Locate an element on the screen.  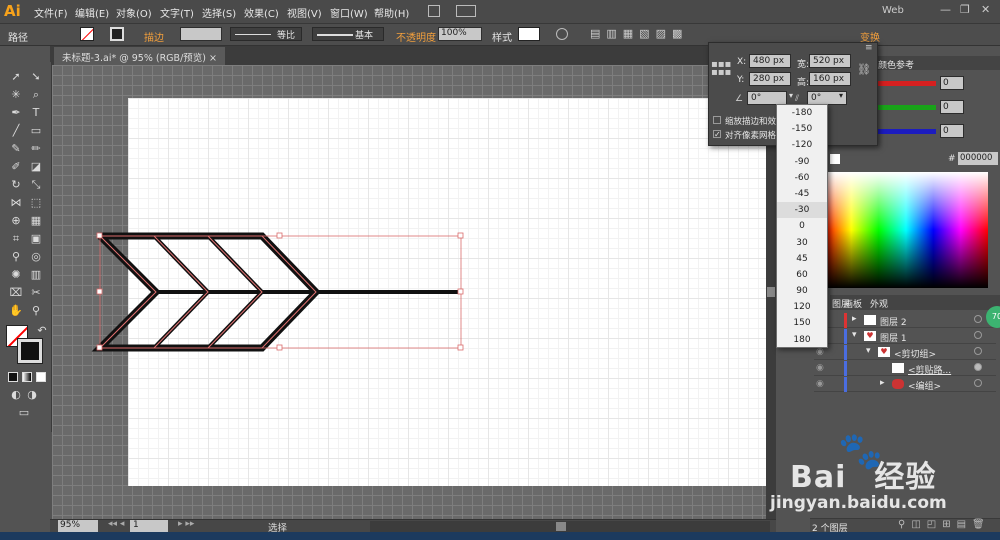
arrow-fletching is located at coordinates (276, 292).